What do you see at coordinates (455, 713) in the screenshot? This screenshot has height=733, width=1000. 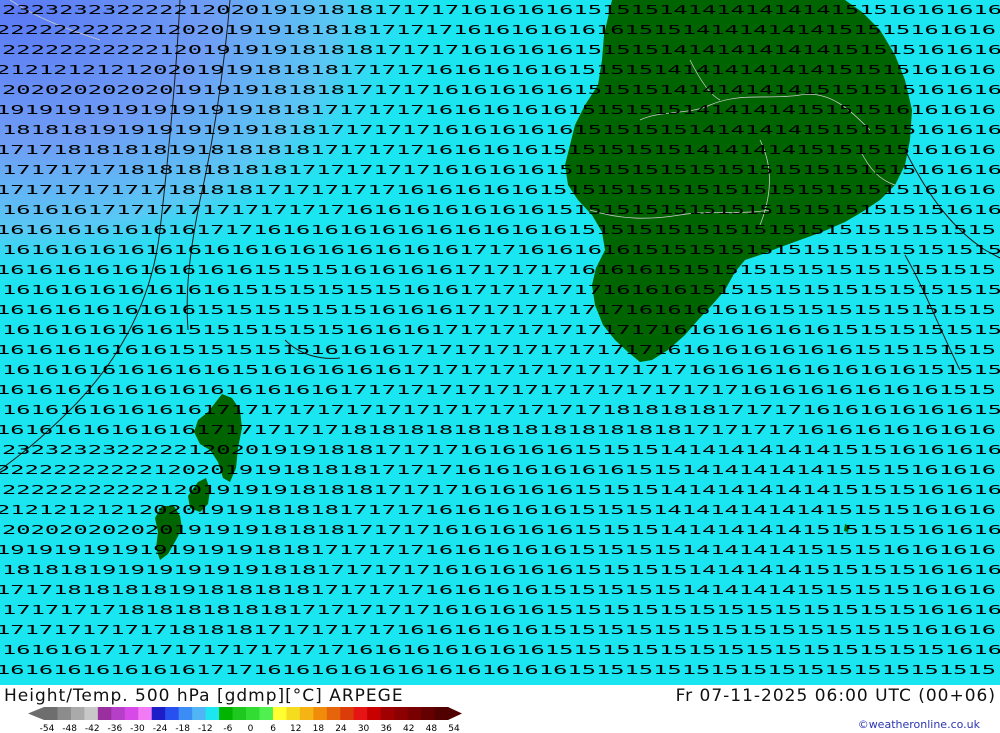 I see `scale-arrow-right` at bounding box center [455, 713].